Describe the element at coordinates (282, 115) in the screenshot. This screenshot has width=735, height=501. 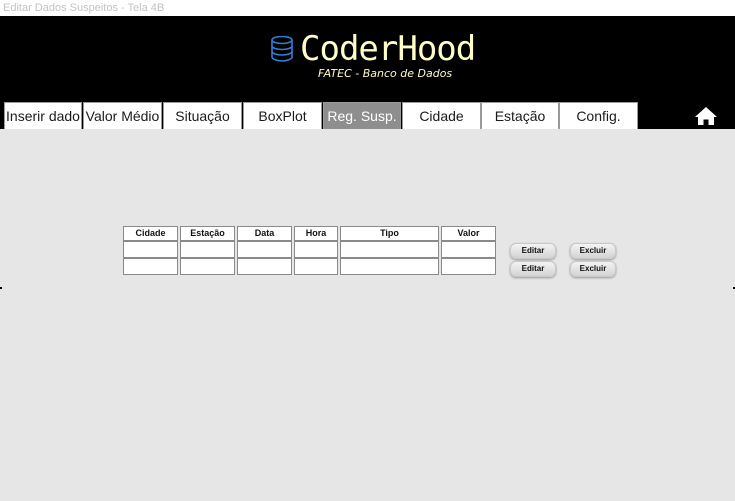
I see `tab-boxplot: BoxPlot` at that location.